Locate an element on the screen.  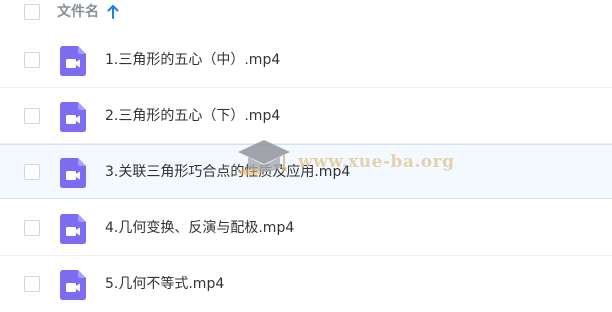
file-name: 4.几何变换、反演与配极.mp4 is located at coordinates (199, 228).